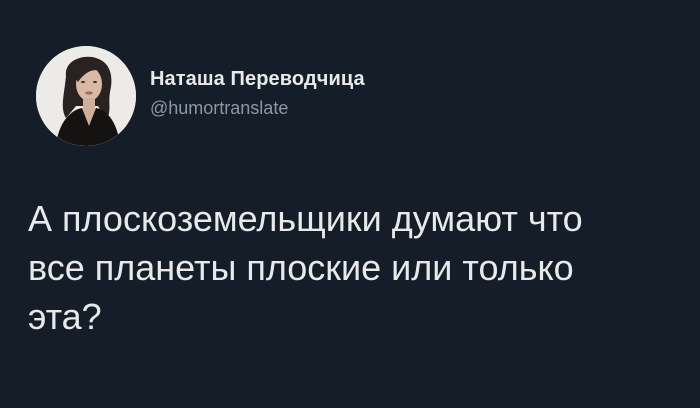 The height and width of the screenshot is (408, 700). I want to click on avatar-photo-icon, so click(86, 96).